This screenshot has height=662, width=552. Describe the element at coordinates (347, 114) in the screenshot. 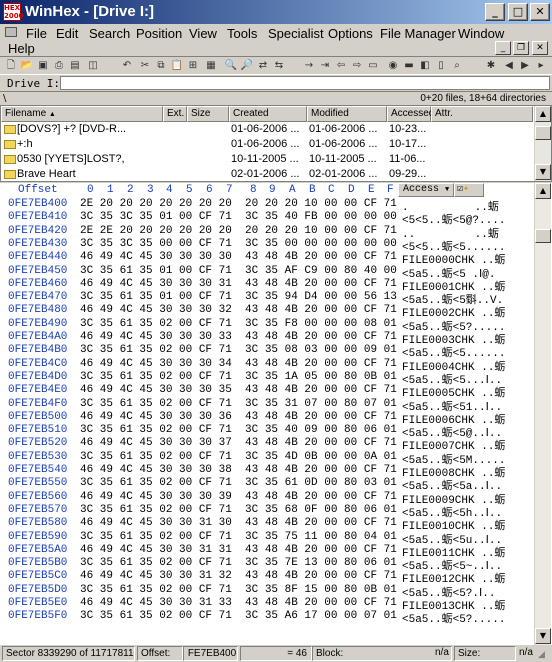

I see `column-modified: Modified` at that location.